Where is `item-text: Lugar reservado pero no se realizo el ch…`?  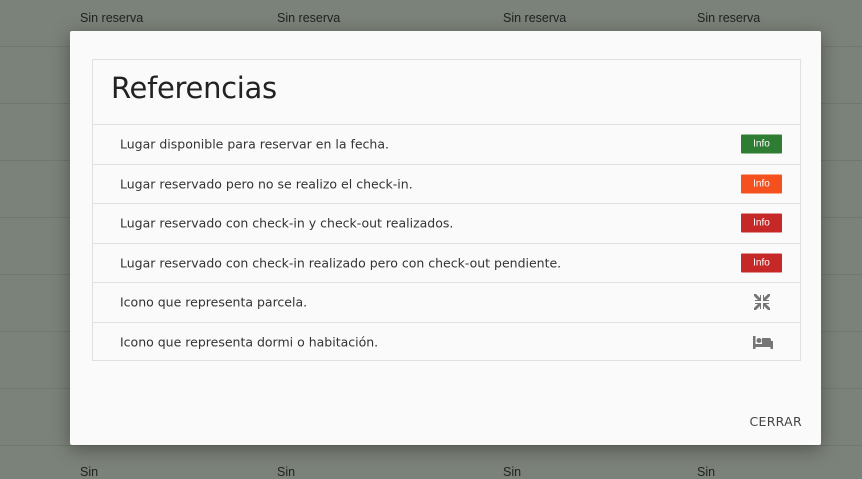
item-text: Lugar reservado pero no se realizo el ch… is located at coordinates (266, 184).